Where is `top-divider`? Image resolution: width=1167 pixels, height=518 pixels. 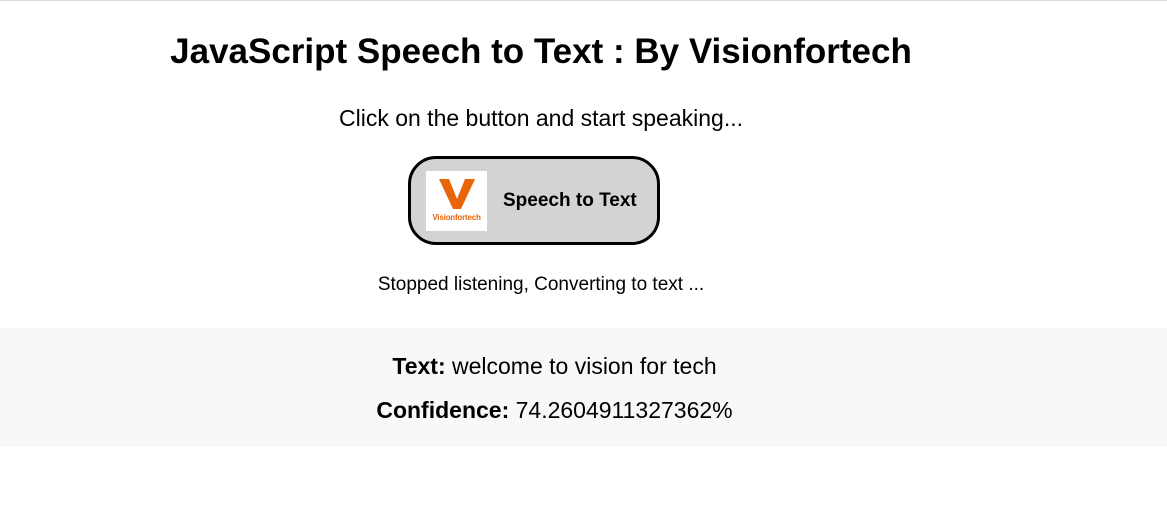
top-divider is located at coordinates (583, 0).